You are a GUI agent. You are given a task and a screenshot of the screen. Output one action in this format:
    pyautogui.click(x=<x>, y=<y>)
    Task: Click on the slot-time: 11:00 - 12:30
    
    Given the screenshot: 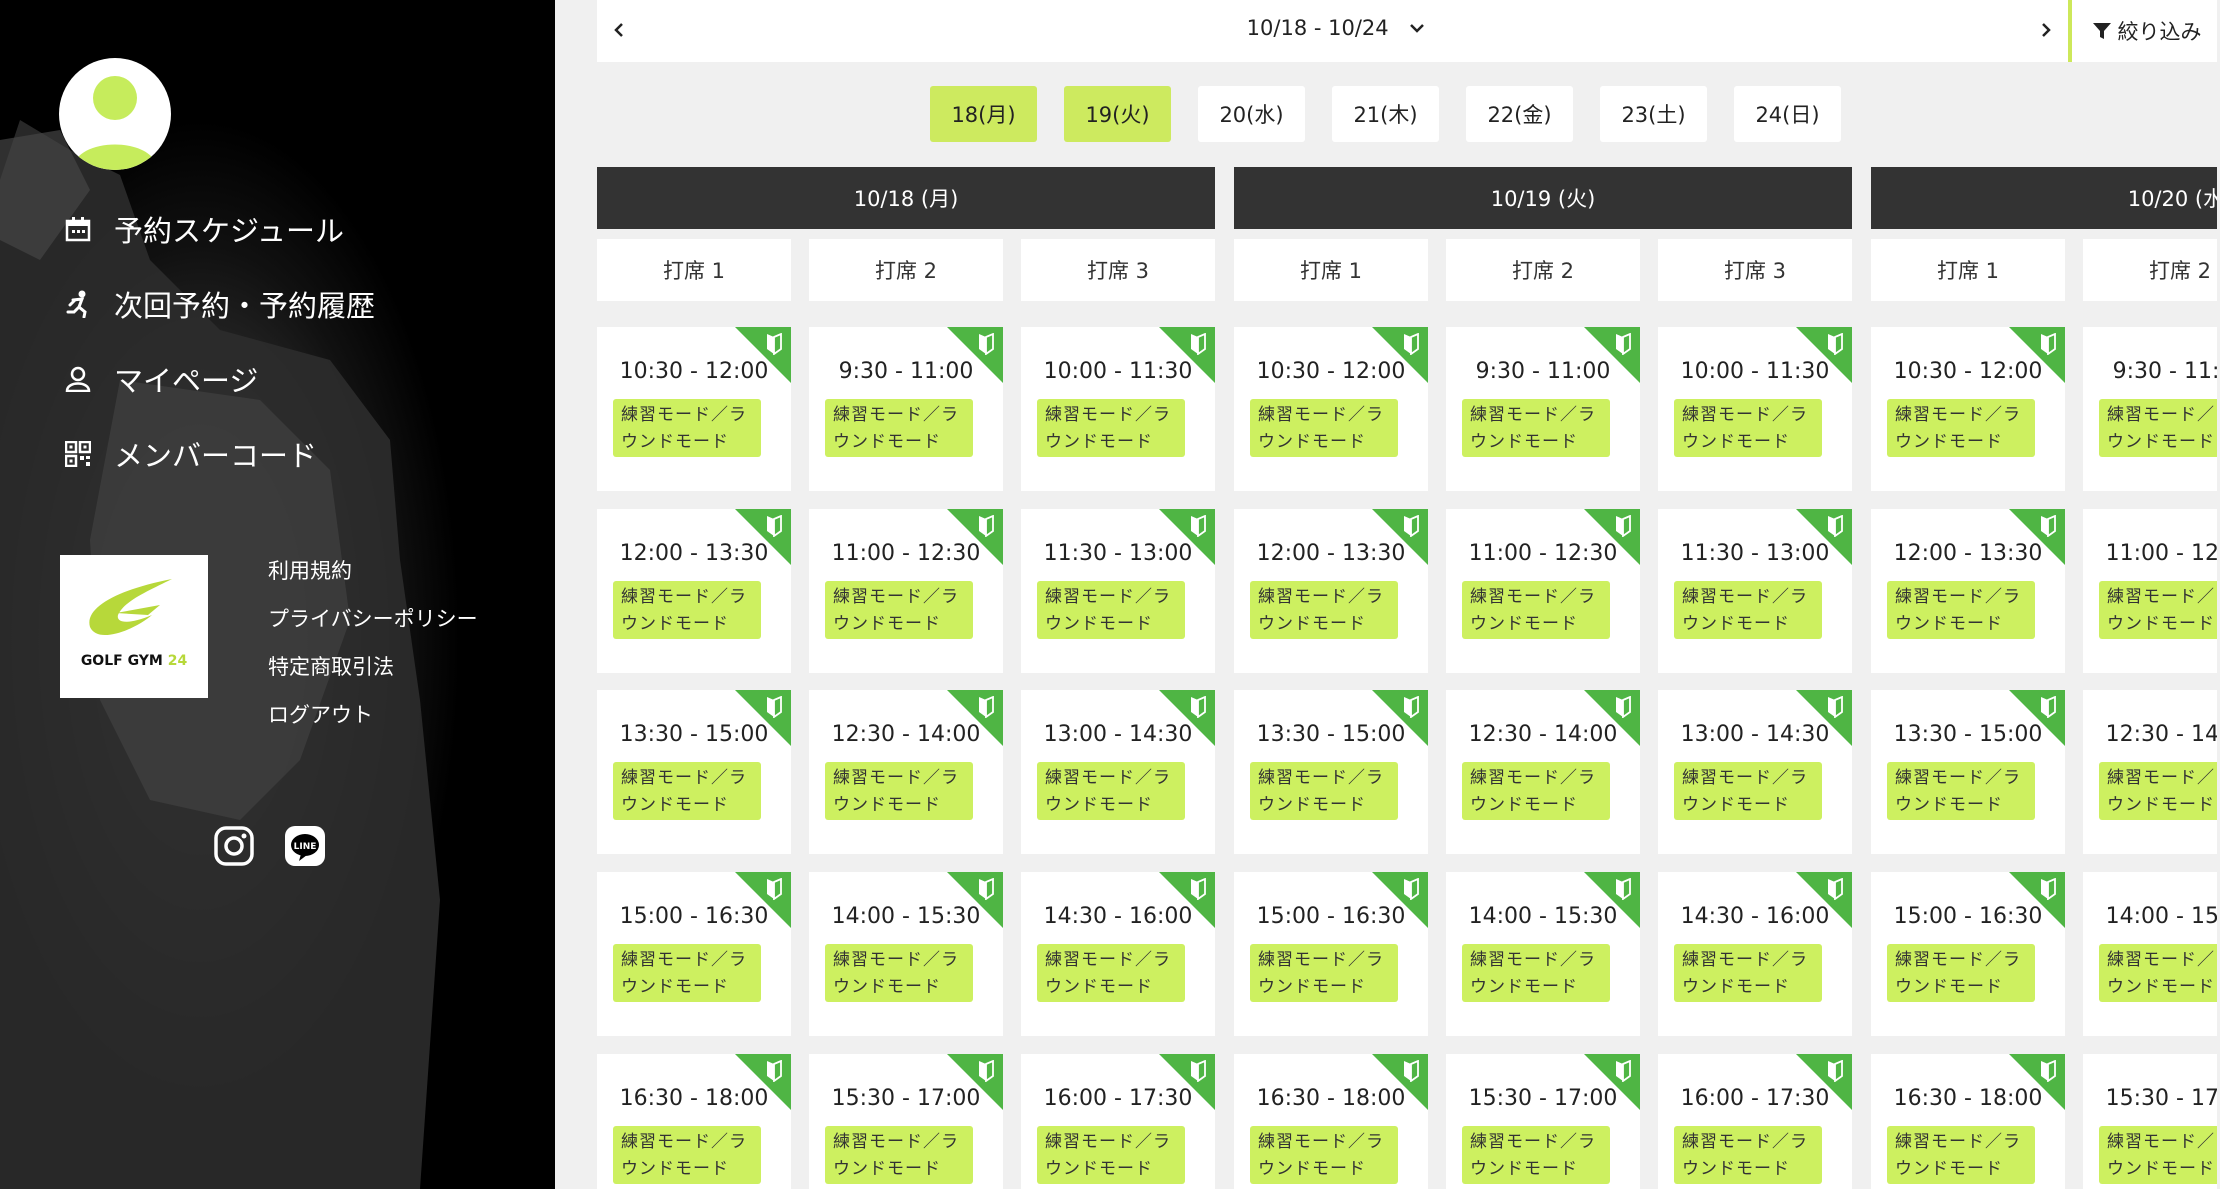 What is the action you would take?
    pyautogui.click(x=1543, y=553)
    